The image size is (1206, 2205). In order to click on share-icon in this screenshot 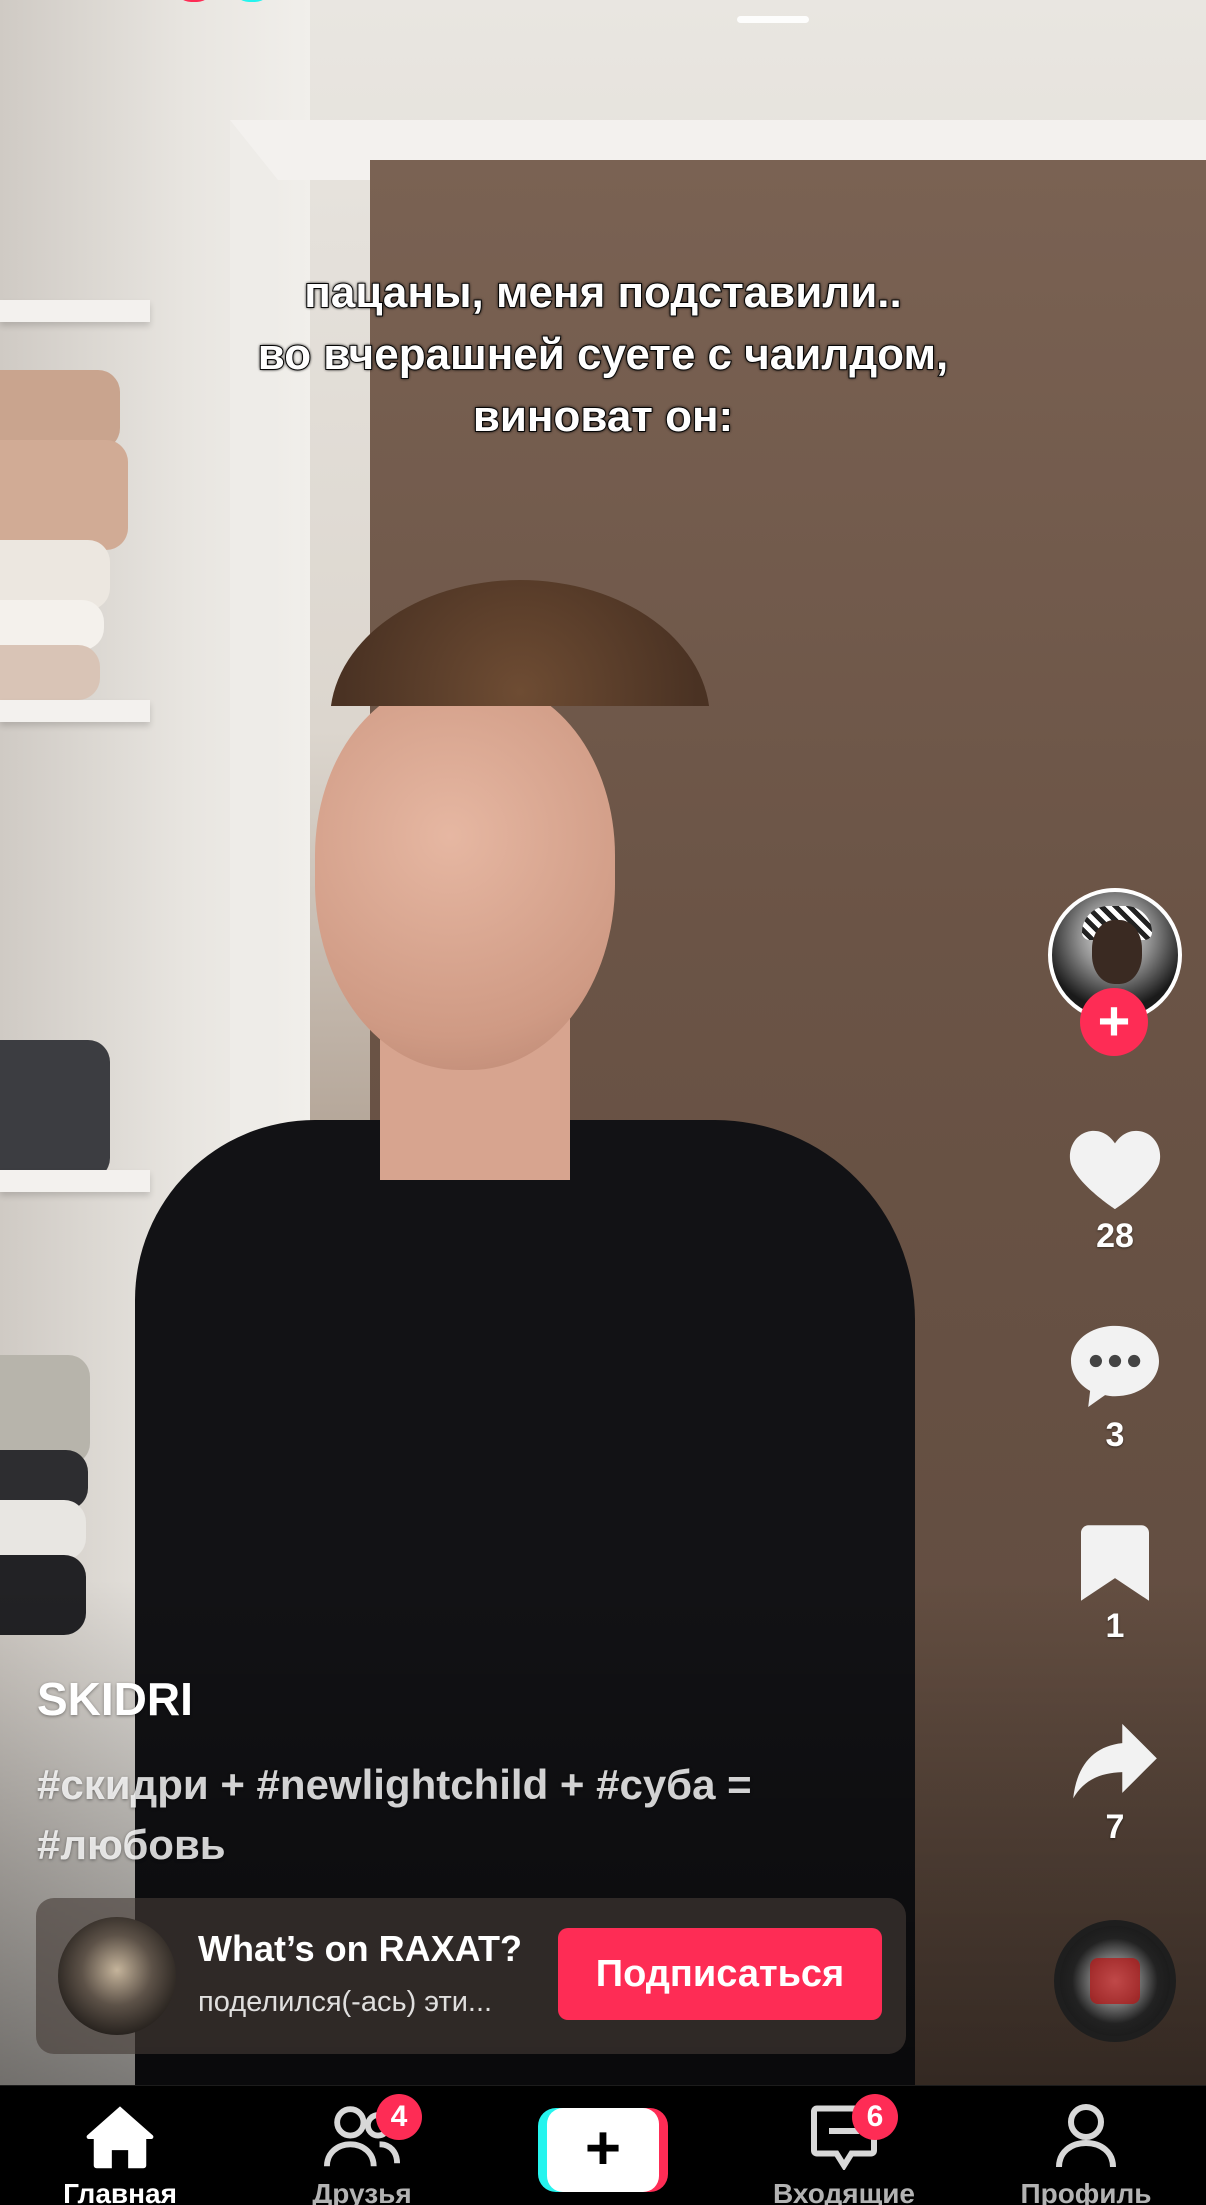, I will do `click(1115, 1761)`.